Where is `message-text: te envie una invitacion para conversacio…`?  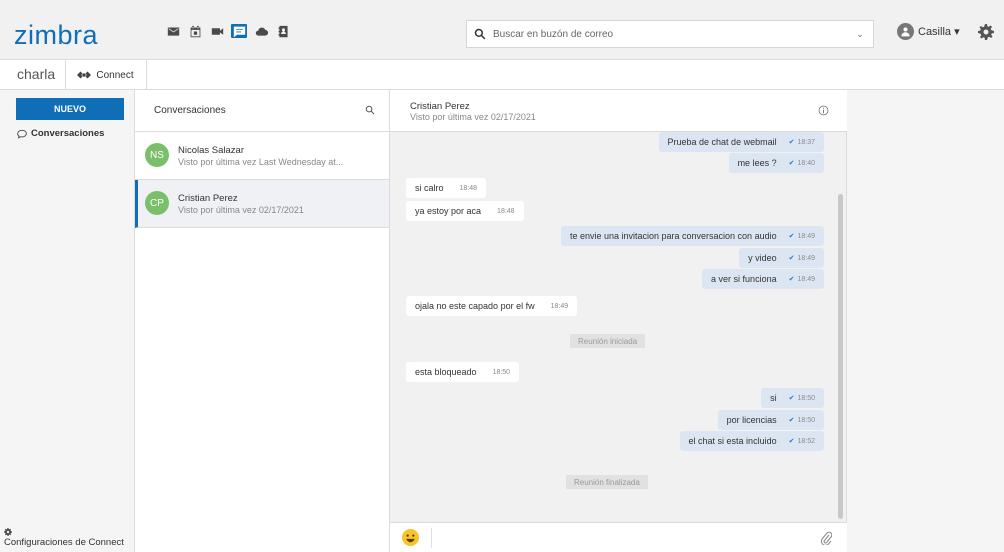 message-text: te envie una invitacion para conversacio… is located at coordinates (673, 236).